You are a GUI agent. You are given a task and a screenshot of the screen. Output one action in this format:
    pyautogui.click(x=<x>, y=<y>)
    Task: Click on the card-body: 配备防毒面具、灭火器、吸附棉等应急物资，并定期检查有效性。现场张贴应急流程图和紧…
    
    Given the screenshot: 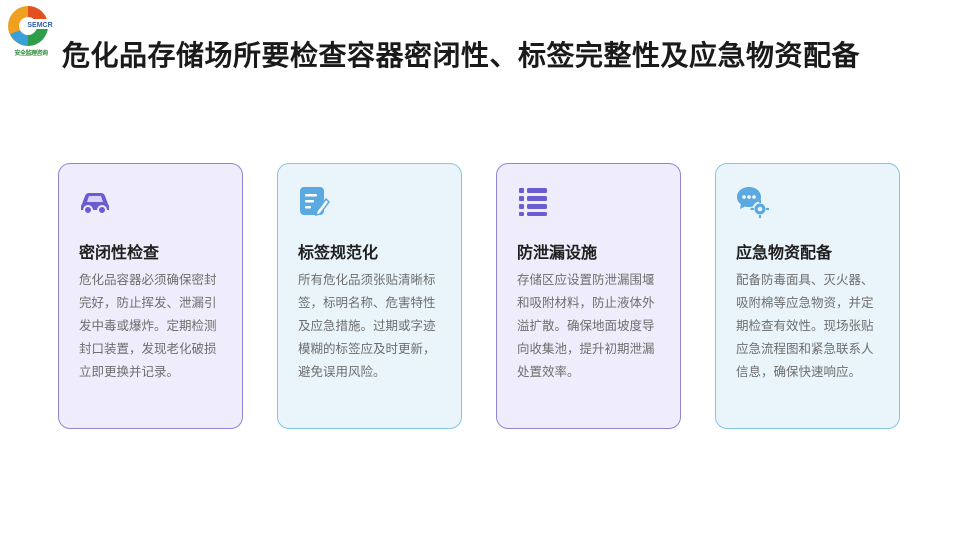 What is the action you would take?
    pyautogui.click(x=805, y=325)
    